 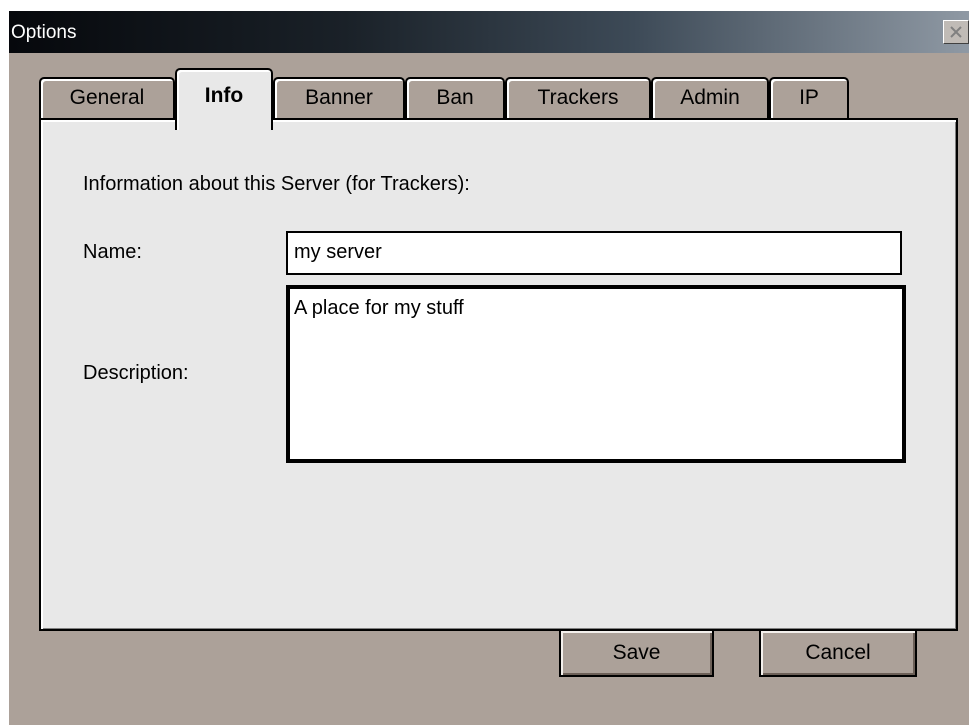 What do you see at coordinates (136, 373) in the screenshot?
I see `description-label: Description:` at bounding box center [136, 373].